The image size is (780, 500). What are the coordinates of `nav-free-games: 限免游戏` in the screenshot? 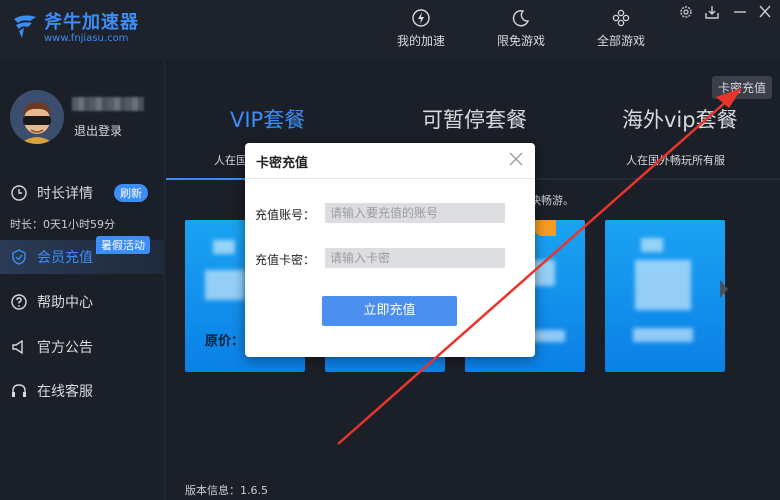 It's located at (521, 30).